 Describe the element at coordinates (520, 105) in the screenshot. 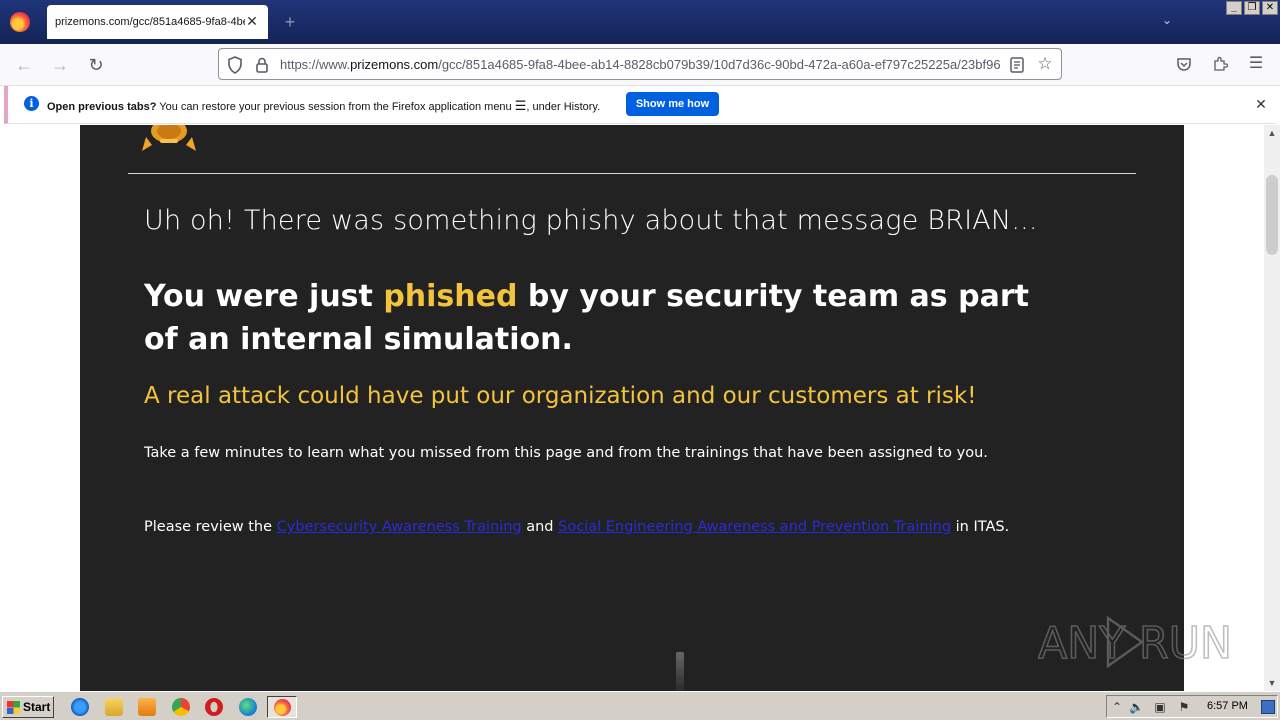

I see `menu-icon: ☰` at that location.